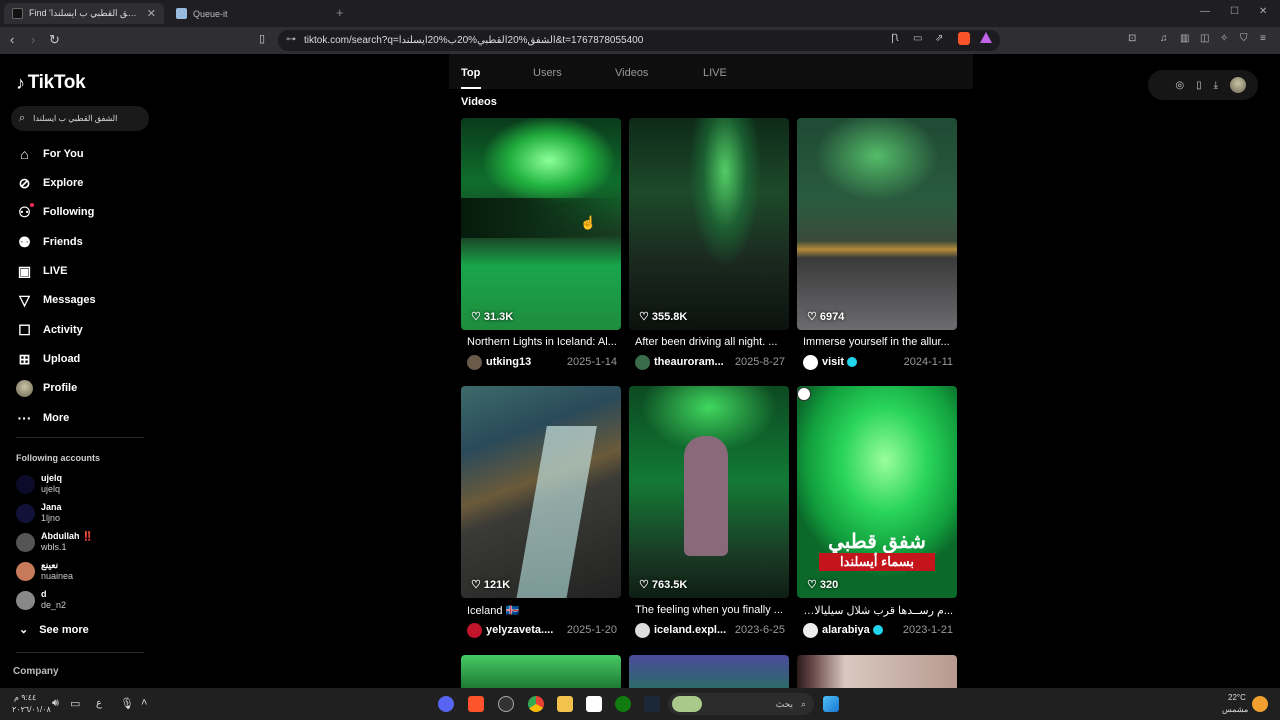 This screenshot has width=1280, height=720. I want to click on new-tab-icon: +, so click(340, 12).